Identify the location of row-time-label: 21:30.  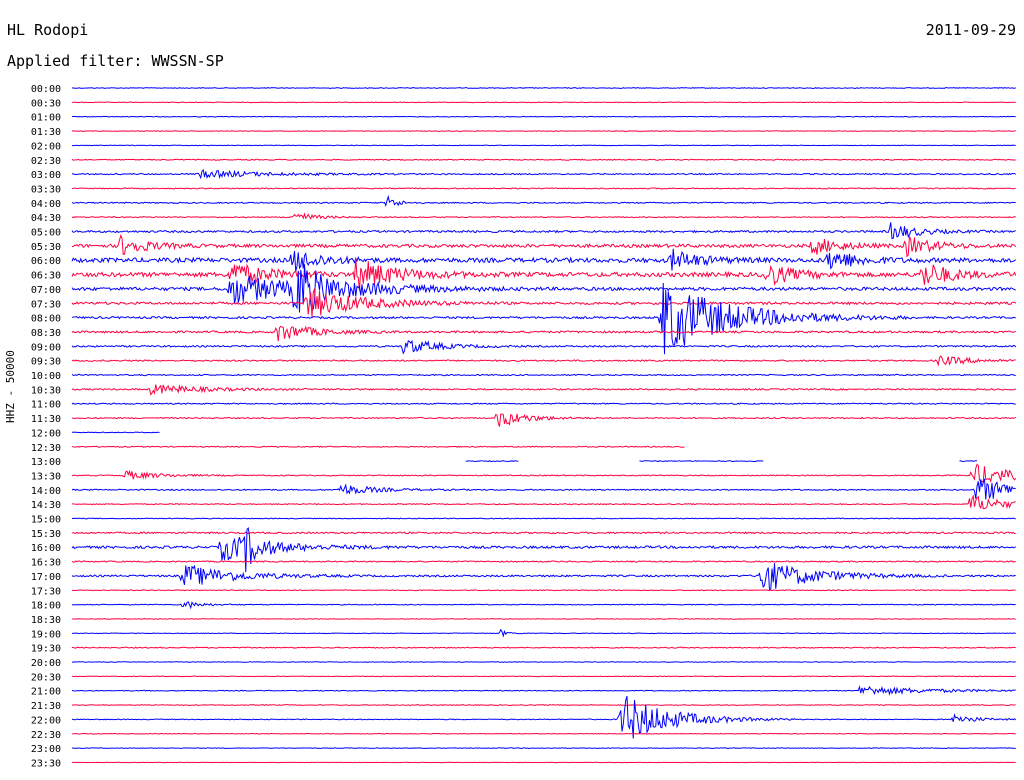
(46, 706).